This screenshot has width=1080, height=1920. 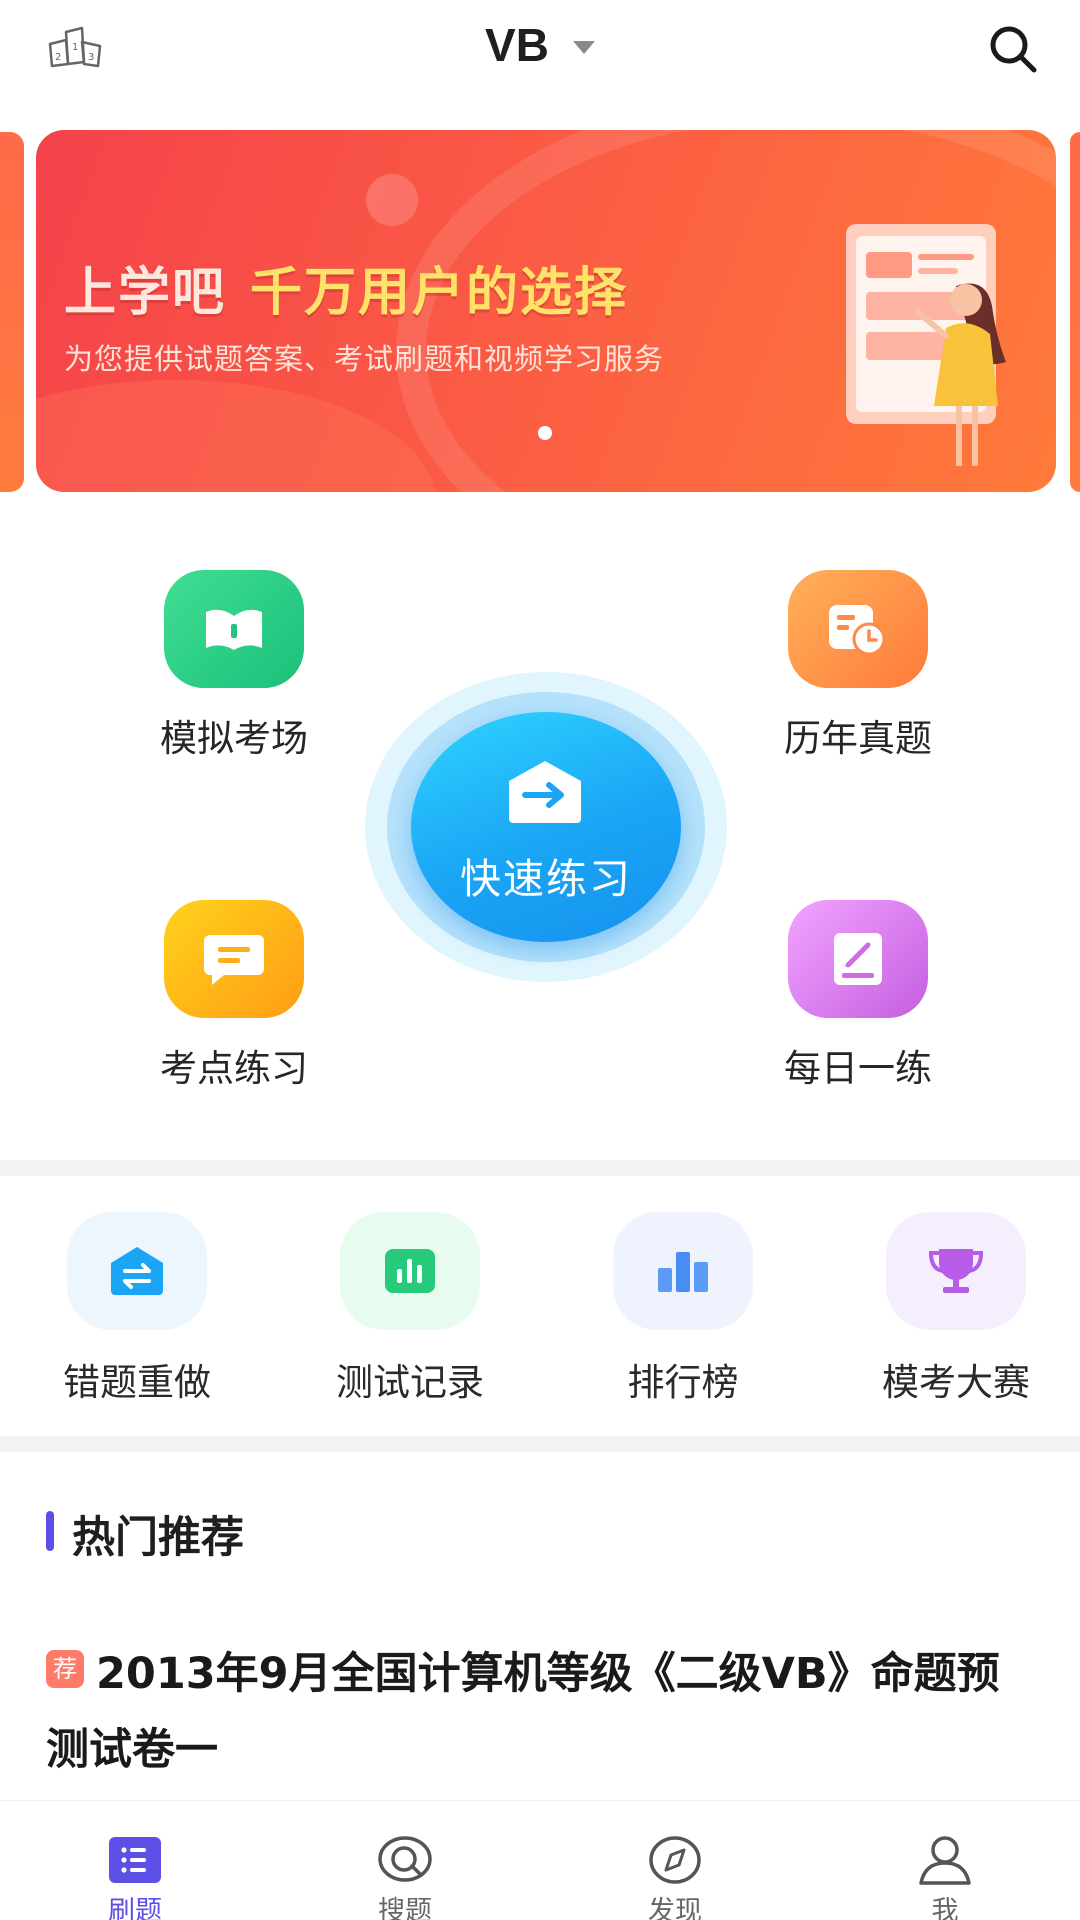 I want to click on tool-leaderboard: 排行榜, so click(x=683, y=1309).